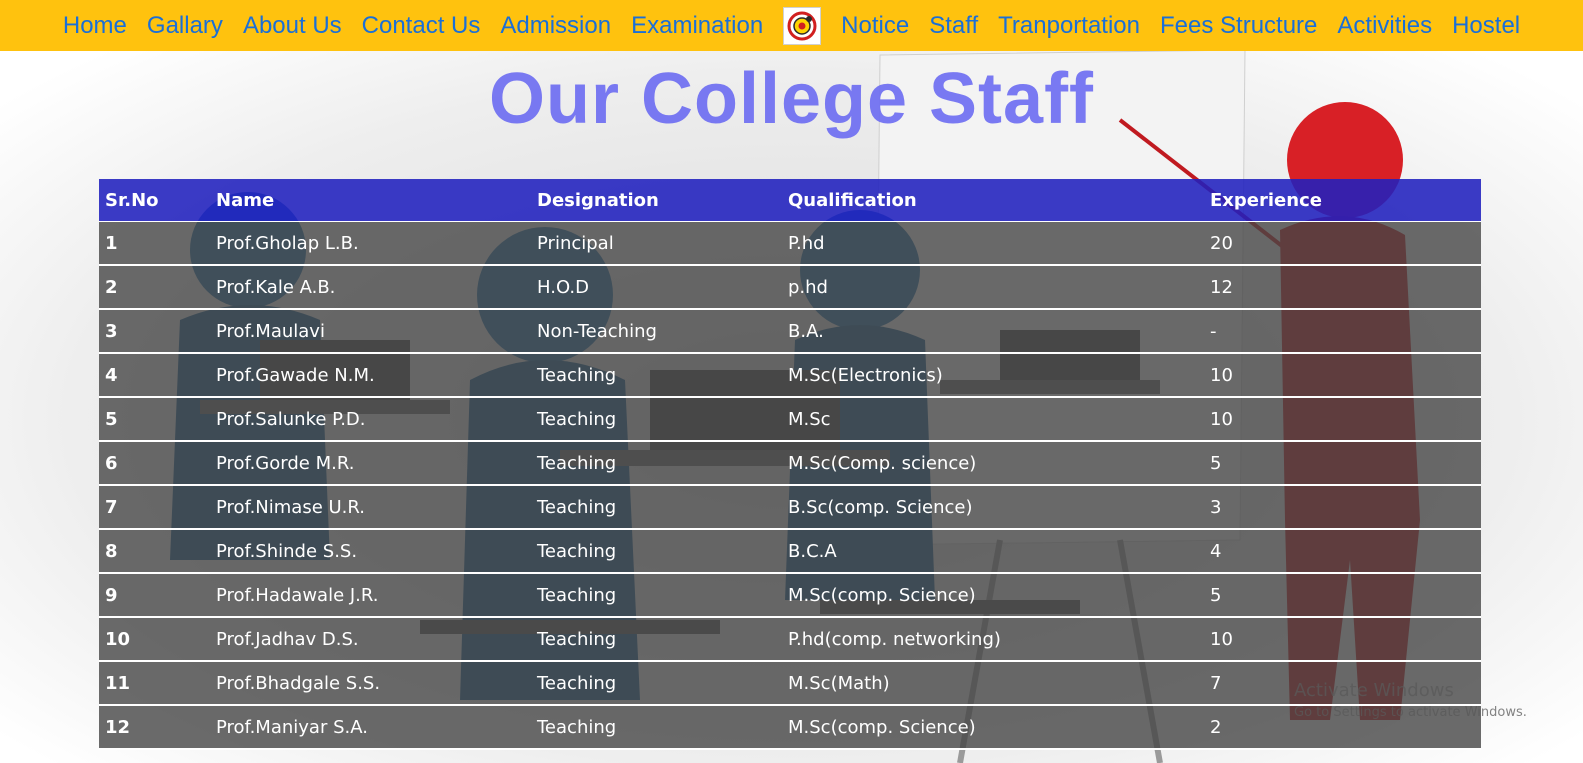 The image size is (1583, 763). Describe the element at coordinates (370, 331) in the screenshot. I see `cell-name: Prof.Maulavi` at that location.